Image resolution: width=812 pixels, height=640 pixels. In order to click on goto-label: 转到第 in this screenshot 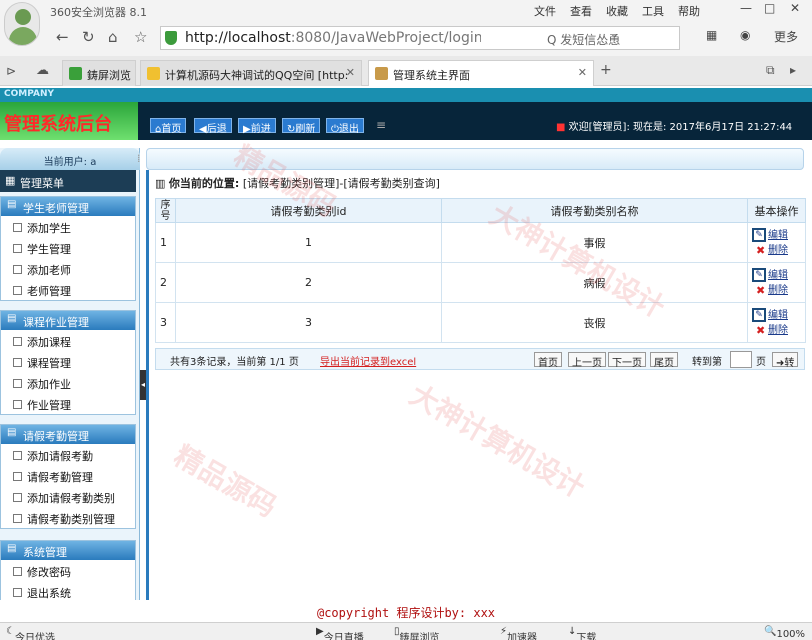, I will do `click(707, 362)`.